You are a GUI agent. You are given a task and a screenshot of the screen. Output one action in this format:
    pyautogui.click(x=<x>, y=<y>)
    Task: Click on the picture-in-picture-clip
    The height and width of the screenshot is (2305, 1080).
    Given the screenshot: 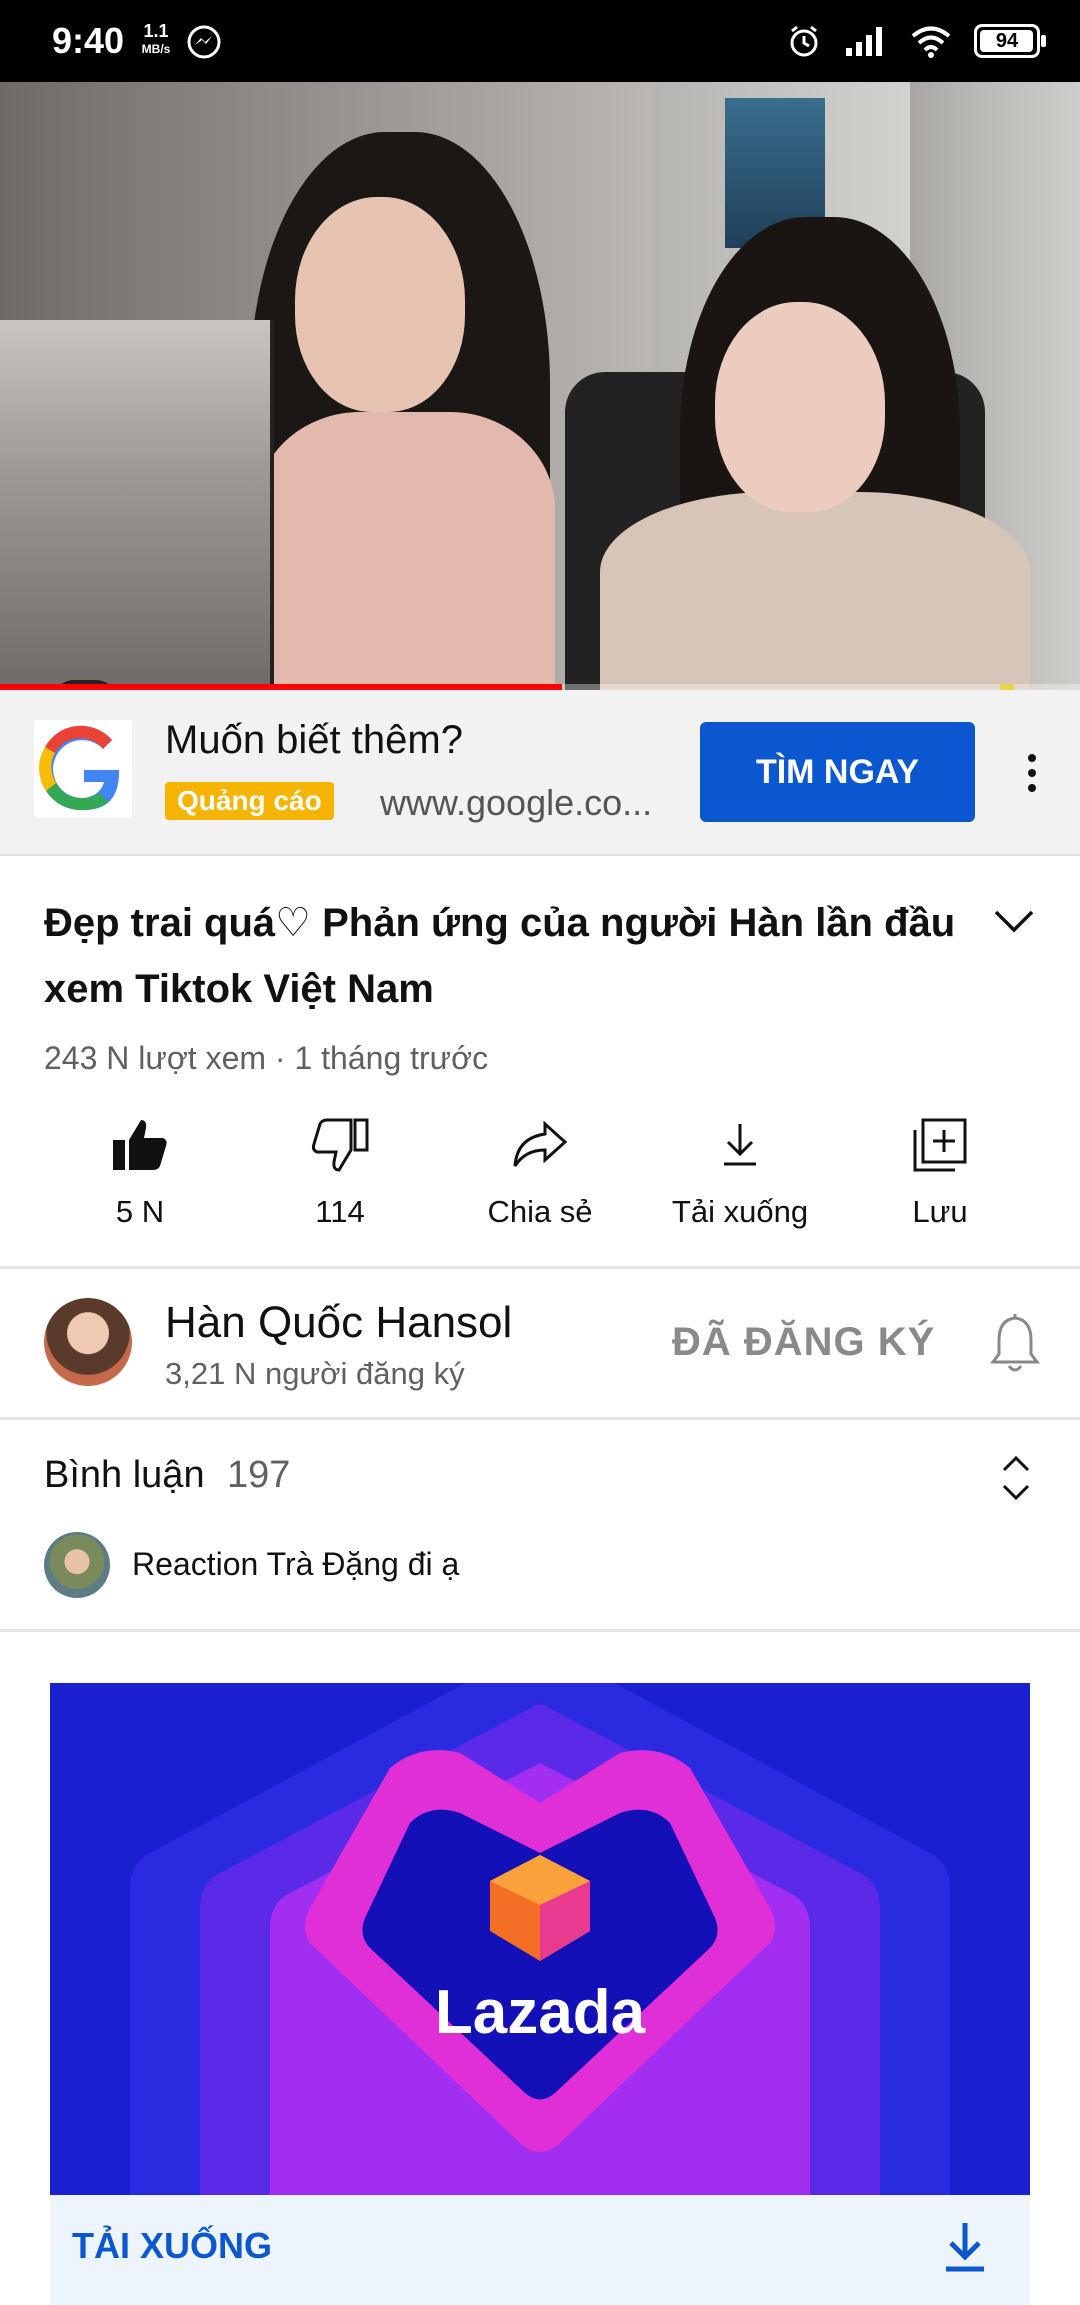 What is the action you would take?
    pyautogui.click(x=137, y=505)
    